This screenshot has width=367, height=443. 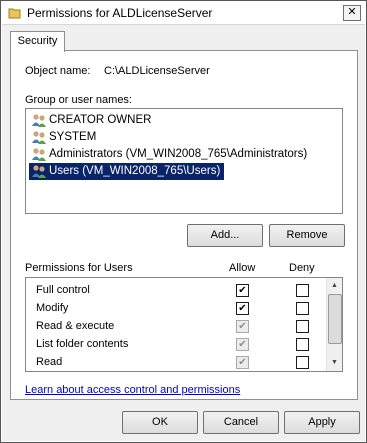 What do you see at coordinates (79, 268) in the screenshot?
I see `permissions-label: Permissions for Users` at bounding box center [79, 268].